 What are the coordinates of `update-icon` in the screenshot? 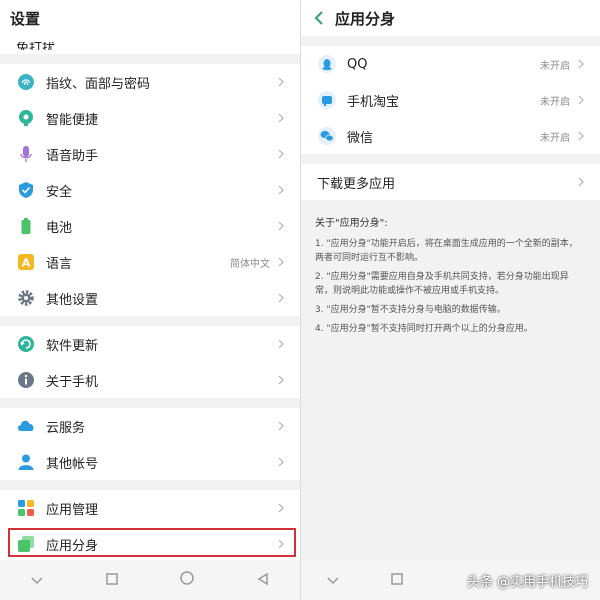 It's located at (26, 344).